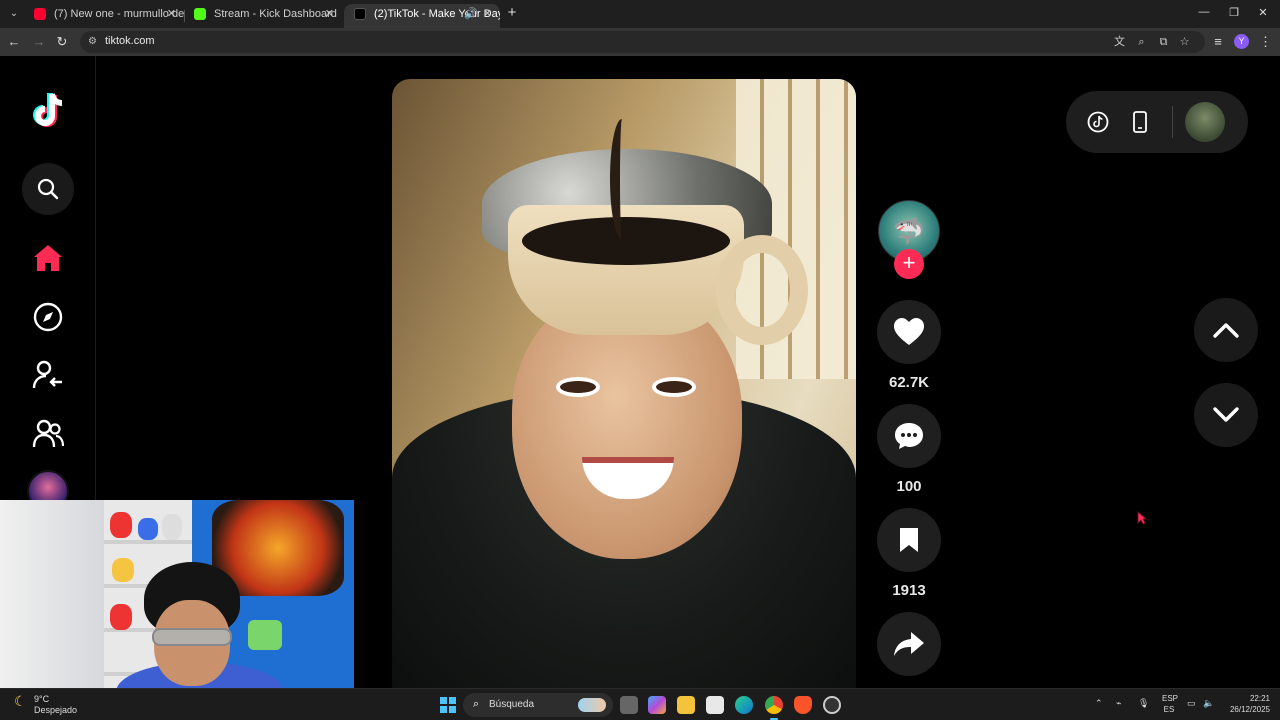 The width and height of the screenshot is (1280, 720). I want to click on explore-icon, so click(48, 317).